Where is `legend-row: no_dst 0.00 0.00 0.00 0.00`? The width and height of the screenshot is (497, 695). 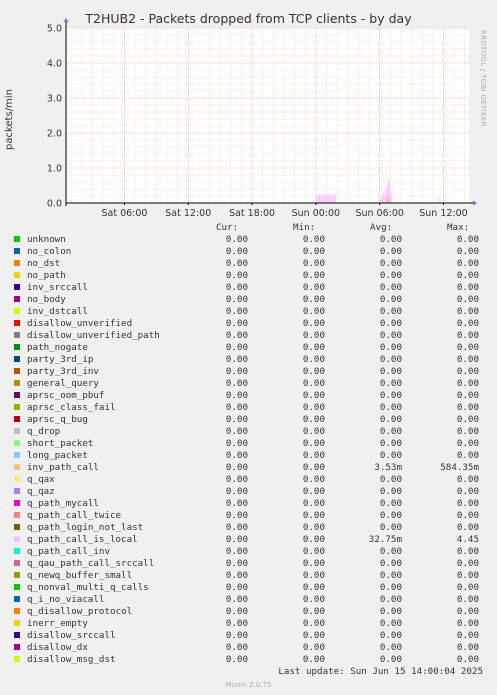
legend-row: no_dst 0.00 0.00 0.00 0.00 is located at coordinates (248, 264).